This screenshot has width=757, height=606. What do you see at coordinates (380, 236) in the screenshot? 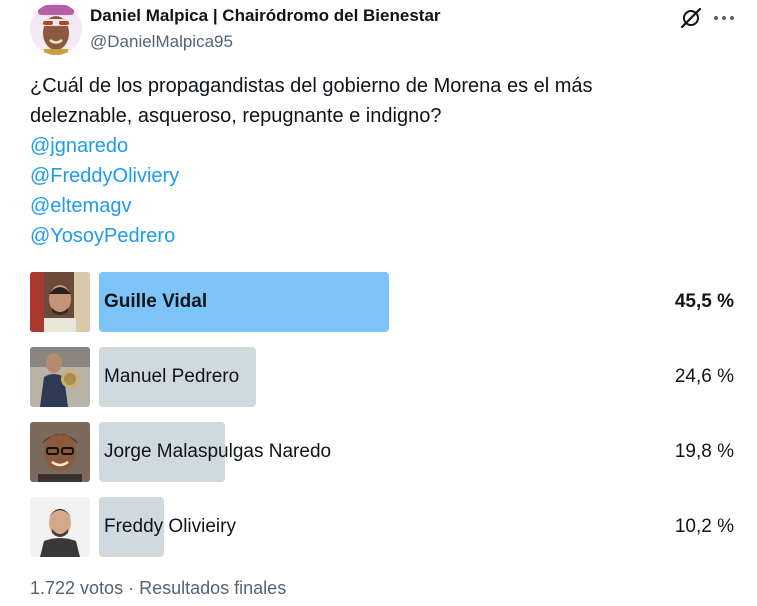
I see `mention-link: @YosoyPedrero` at bounding box center [380, 236].